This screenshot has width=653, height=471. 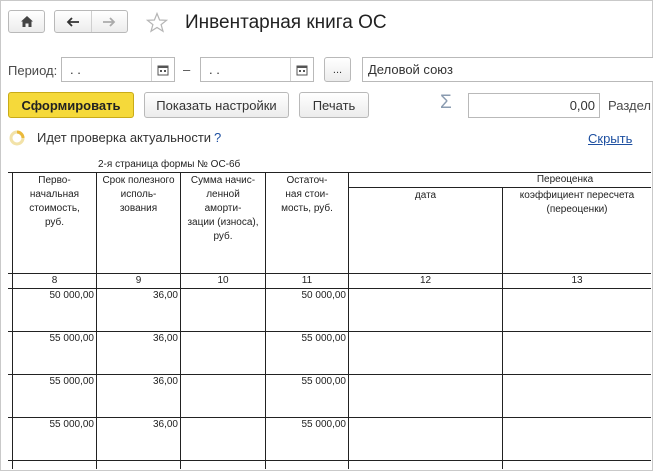 What do you see at coordinates (214, 69) in the screenshot?
I see `date-to-value: . .` at bounding box center [214, 69].